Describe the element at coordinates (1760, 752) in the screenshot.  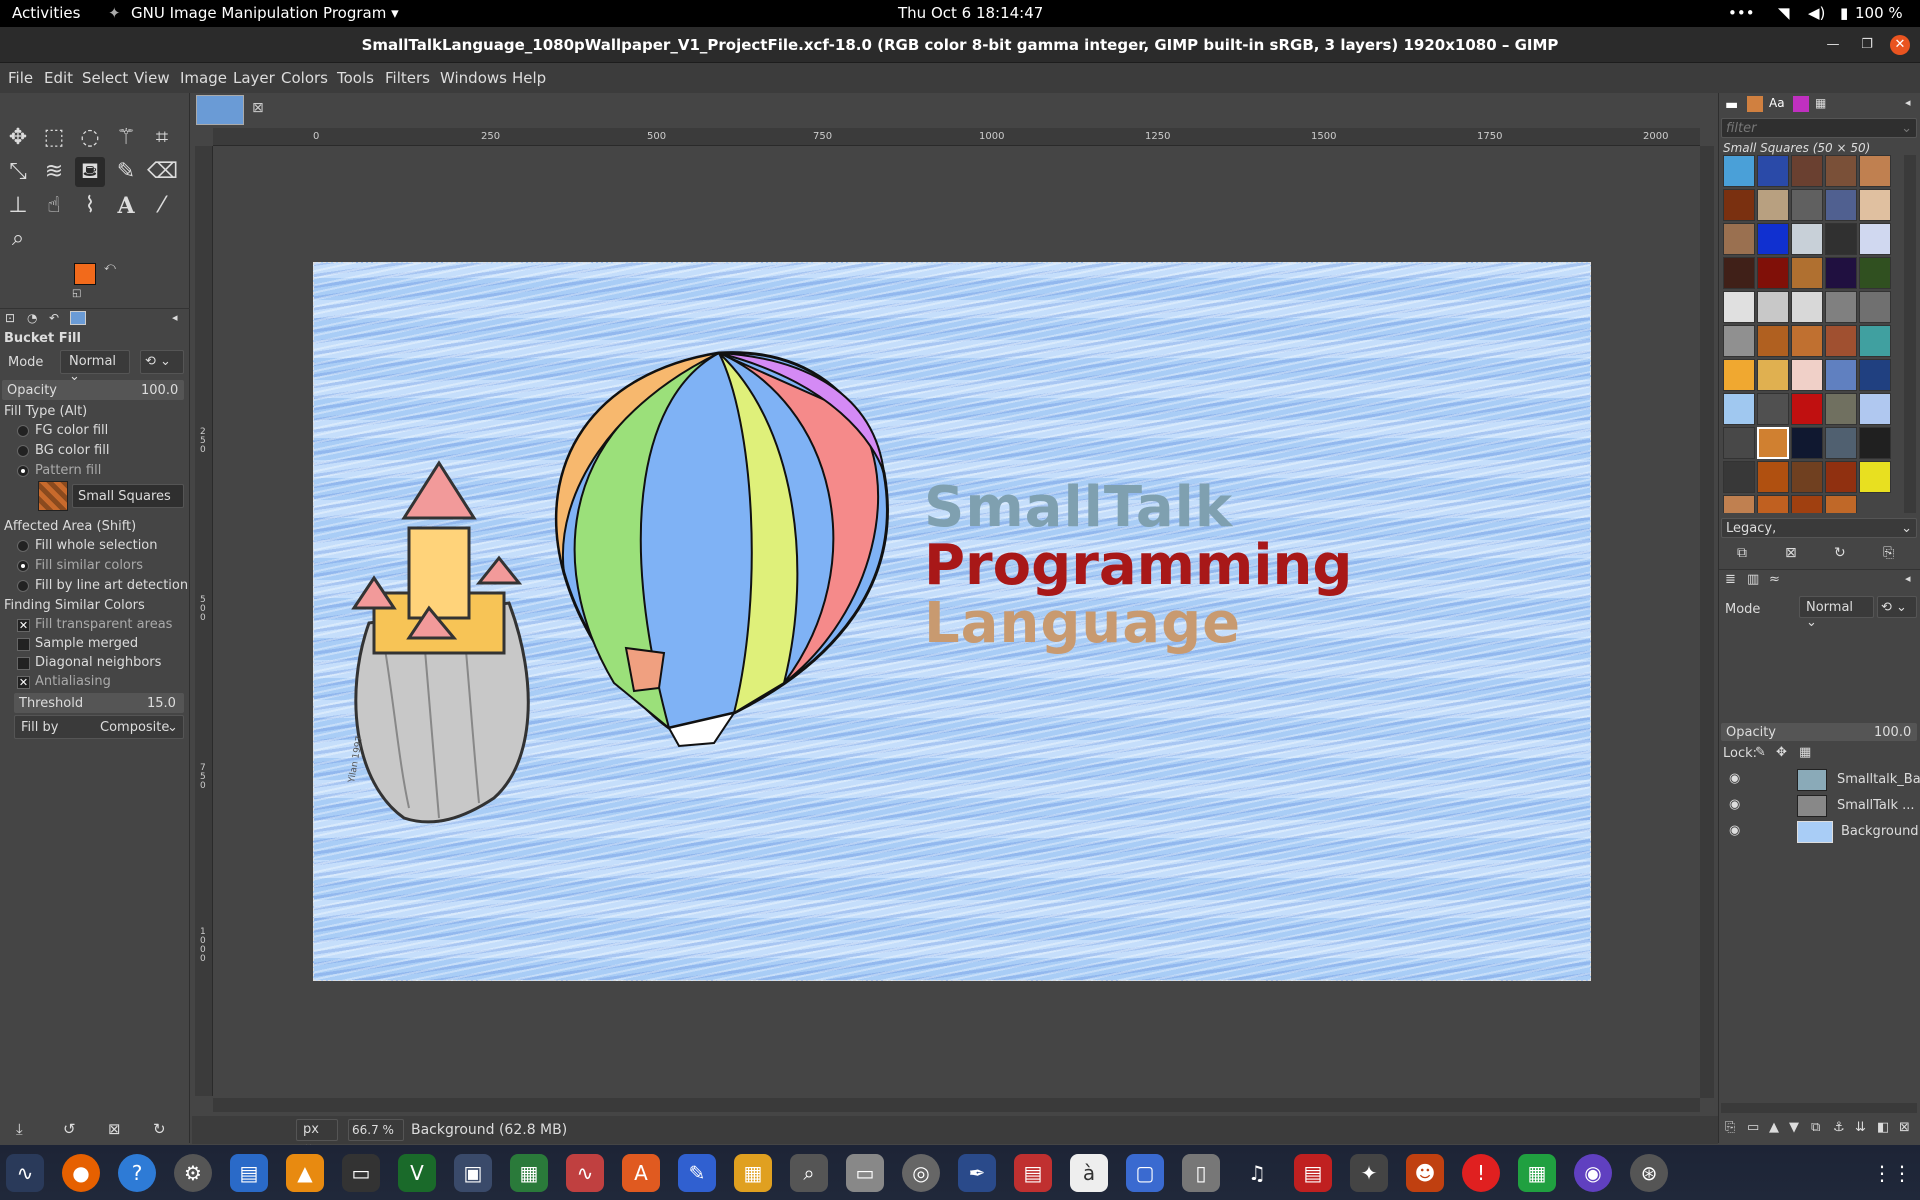
I see `lock-pixels-icon: ✎` at that location.